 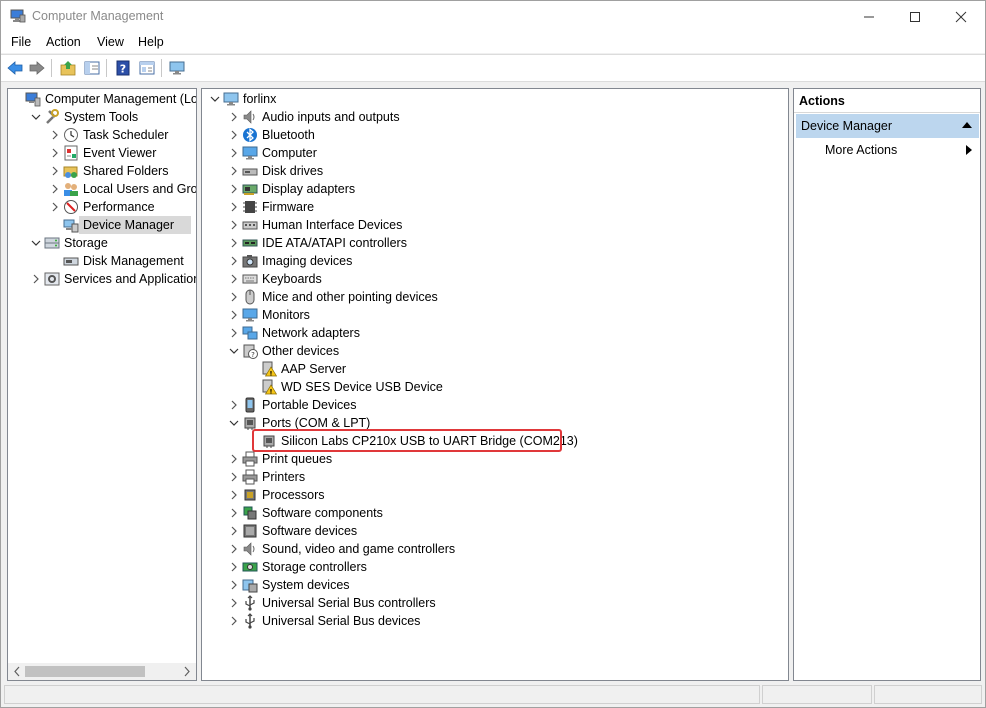 I want to click on scrollbar-thumb, so click(x=85, y=671).